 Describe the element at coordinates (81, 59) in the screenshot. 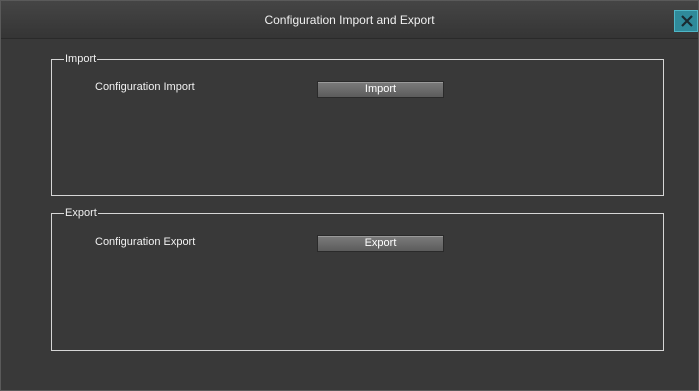

I see `import-group-legend: Import` at that location.